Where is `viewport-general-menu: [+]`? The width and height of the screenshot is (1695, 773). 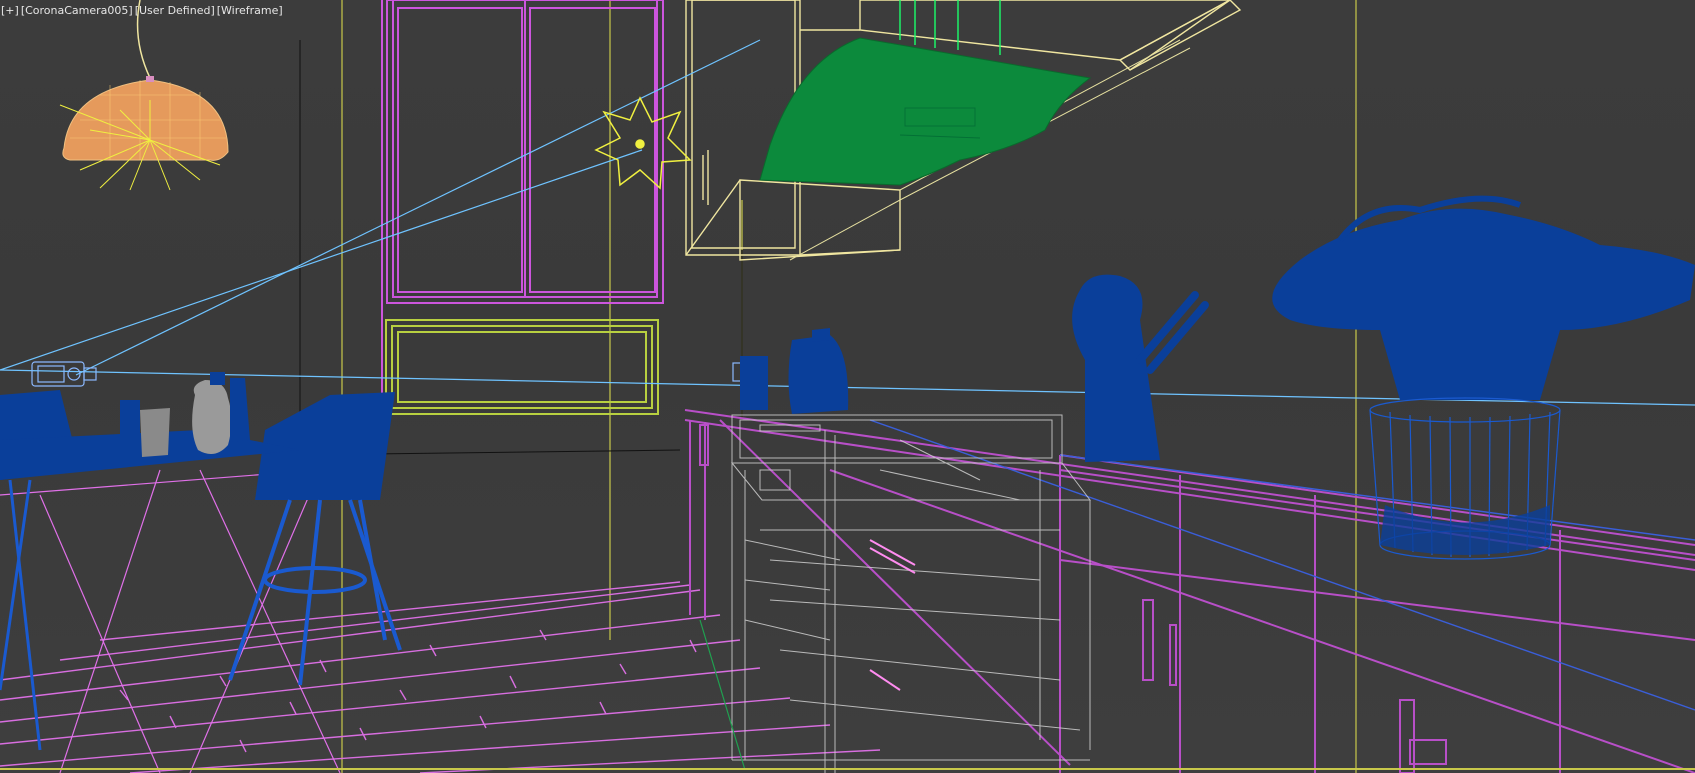 viewport-general-menu: [+] is located at coordinates (10, 10).